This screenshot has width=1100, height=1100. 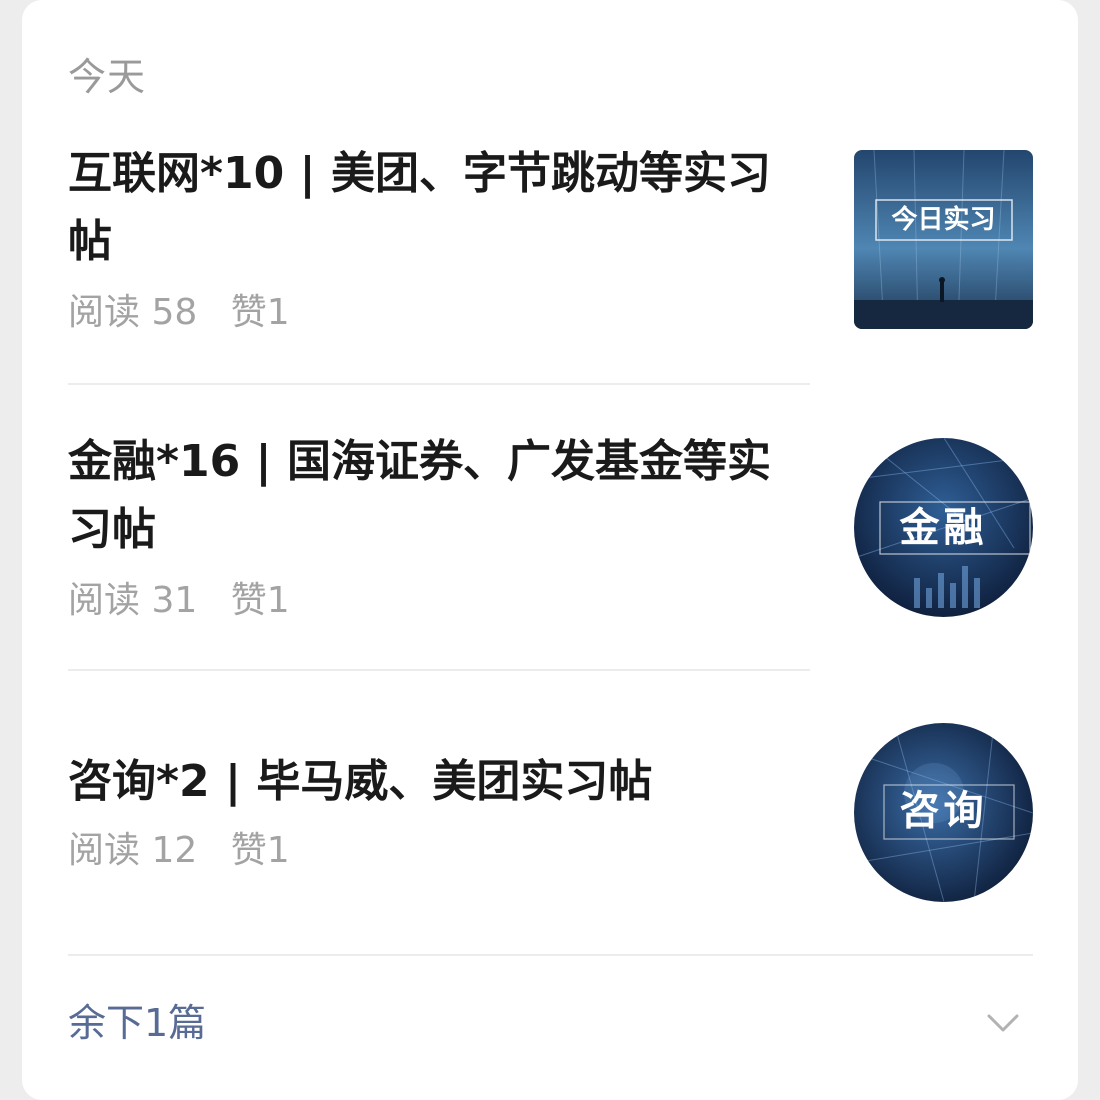 What do you see at coordinates (174, 312) in the screenshot?
I see `read-count: 58` at bounding box center [174, 312].